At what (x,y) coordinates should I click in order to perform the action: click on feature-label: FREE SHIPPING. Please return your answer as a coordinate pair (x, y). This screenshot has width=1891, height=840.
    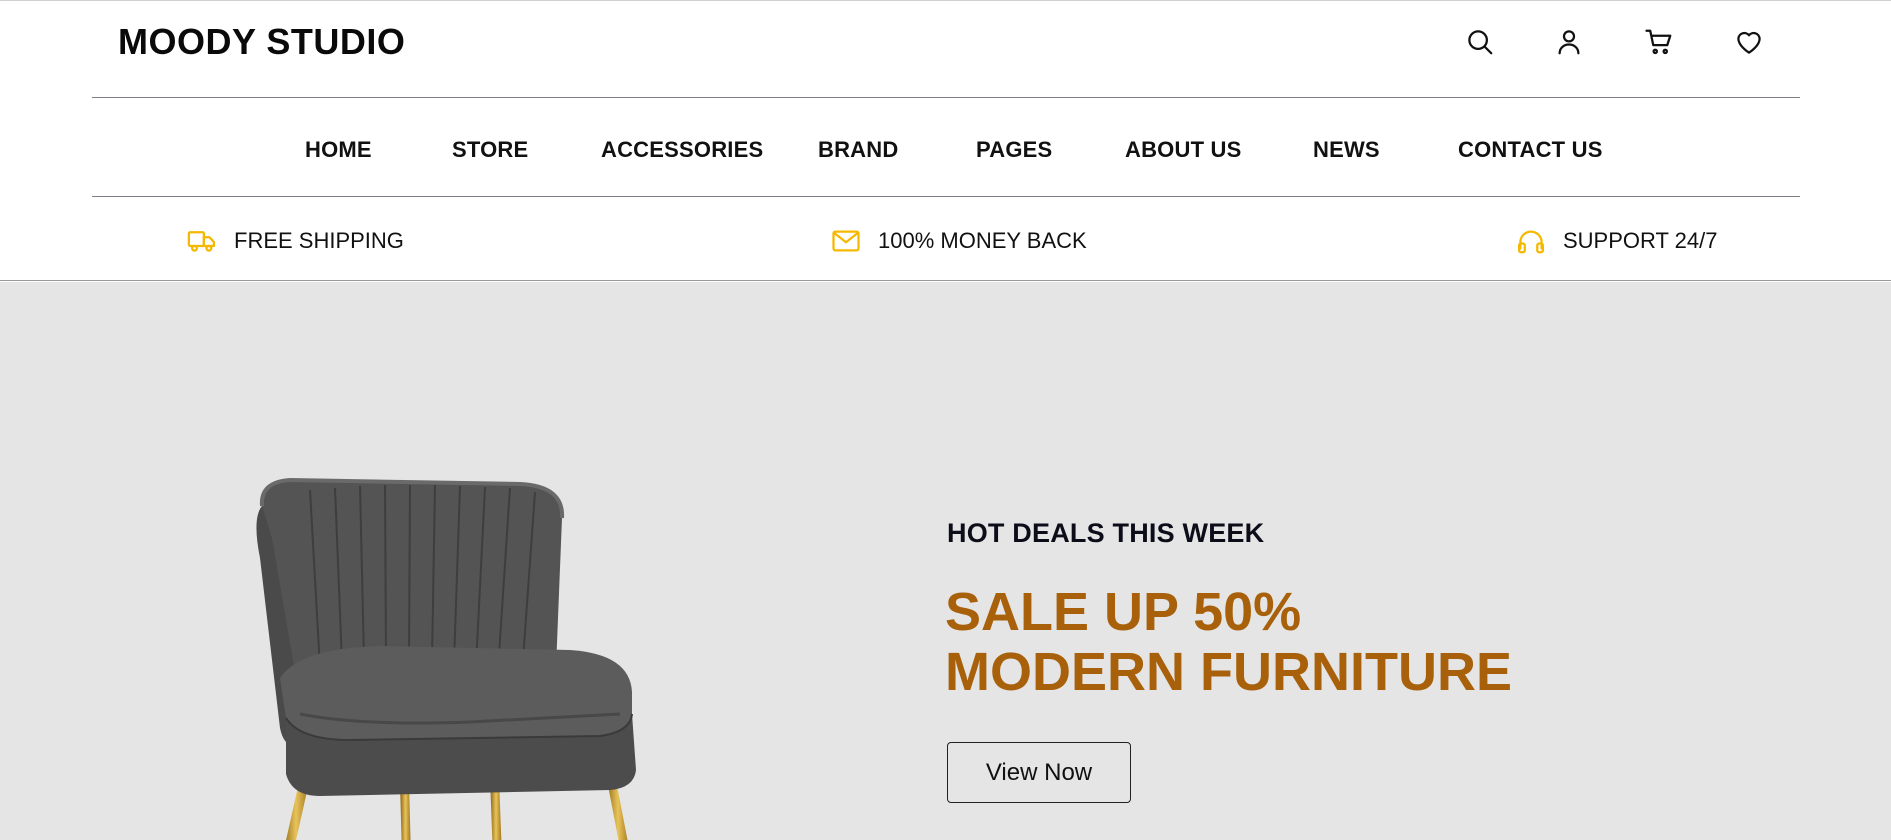
    Looking at the image, I should click on (319, 240).